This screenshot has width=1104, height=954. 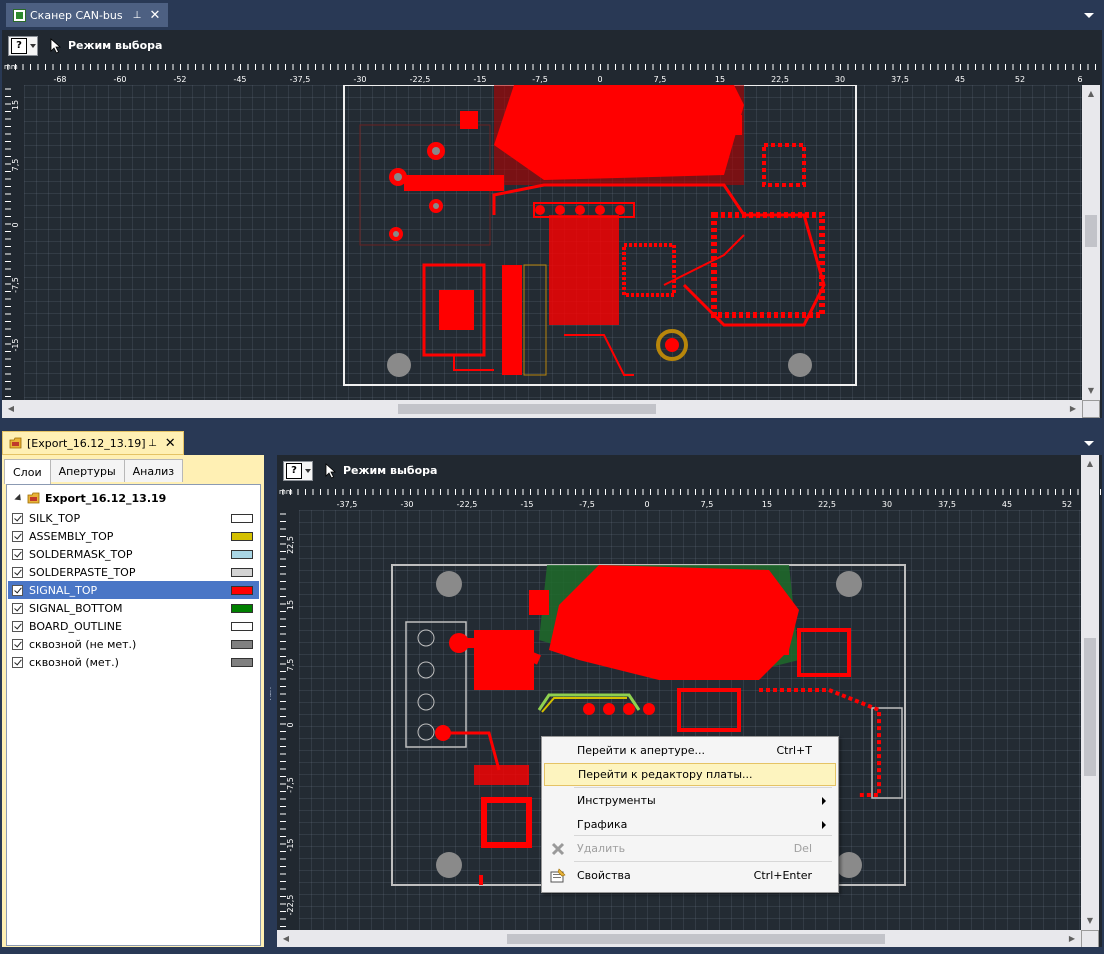 What do you see at coordinates (179, 79) in the screenshot?
I see `ruler-tick-label: -52` at bounding box center [179, 79].